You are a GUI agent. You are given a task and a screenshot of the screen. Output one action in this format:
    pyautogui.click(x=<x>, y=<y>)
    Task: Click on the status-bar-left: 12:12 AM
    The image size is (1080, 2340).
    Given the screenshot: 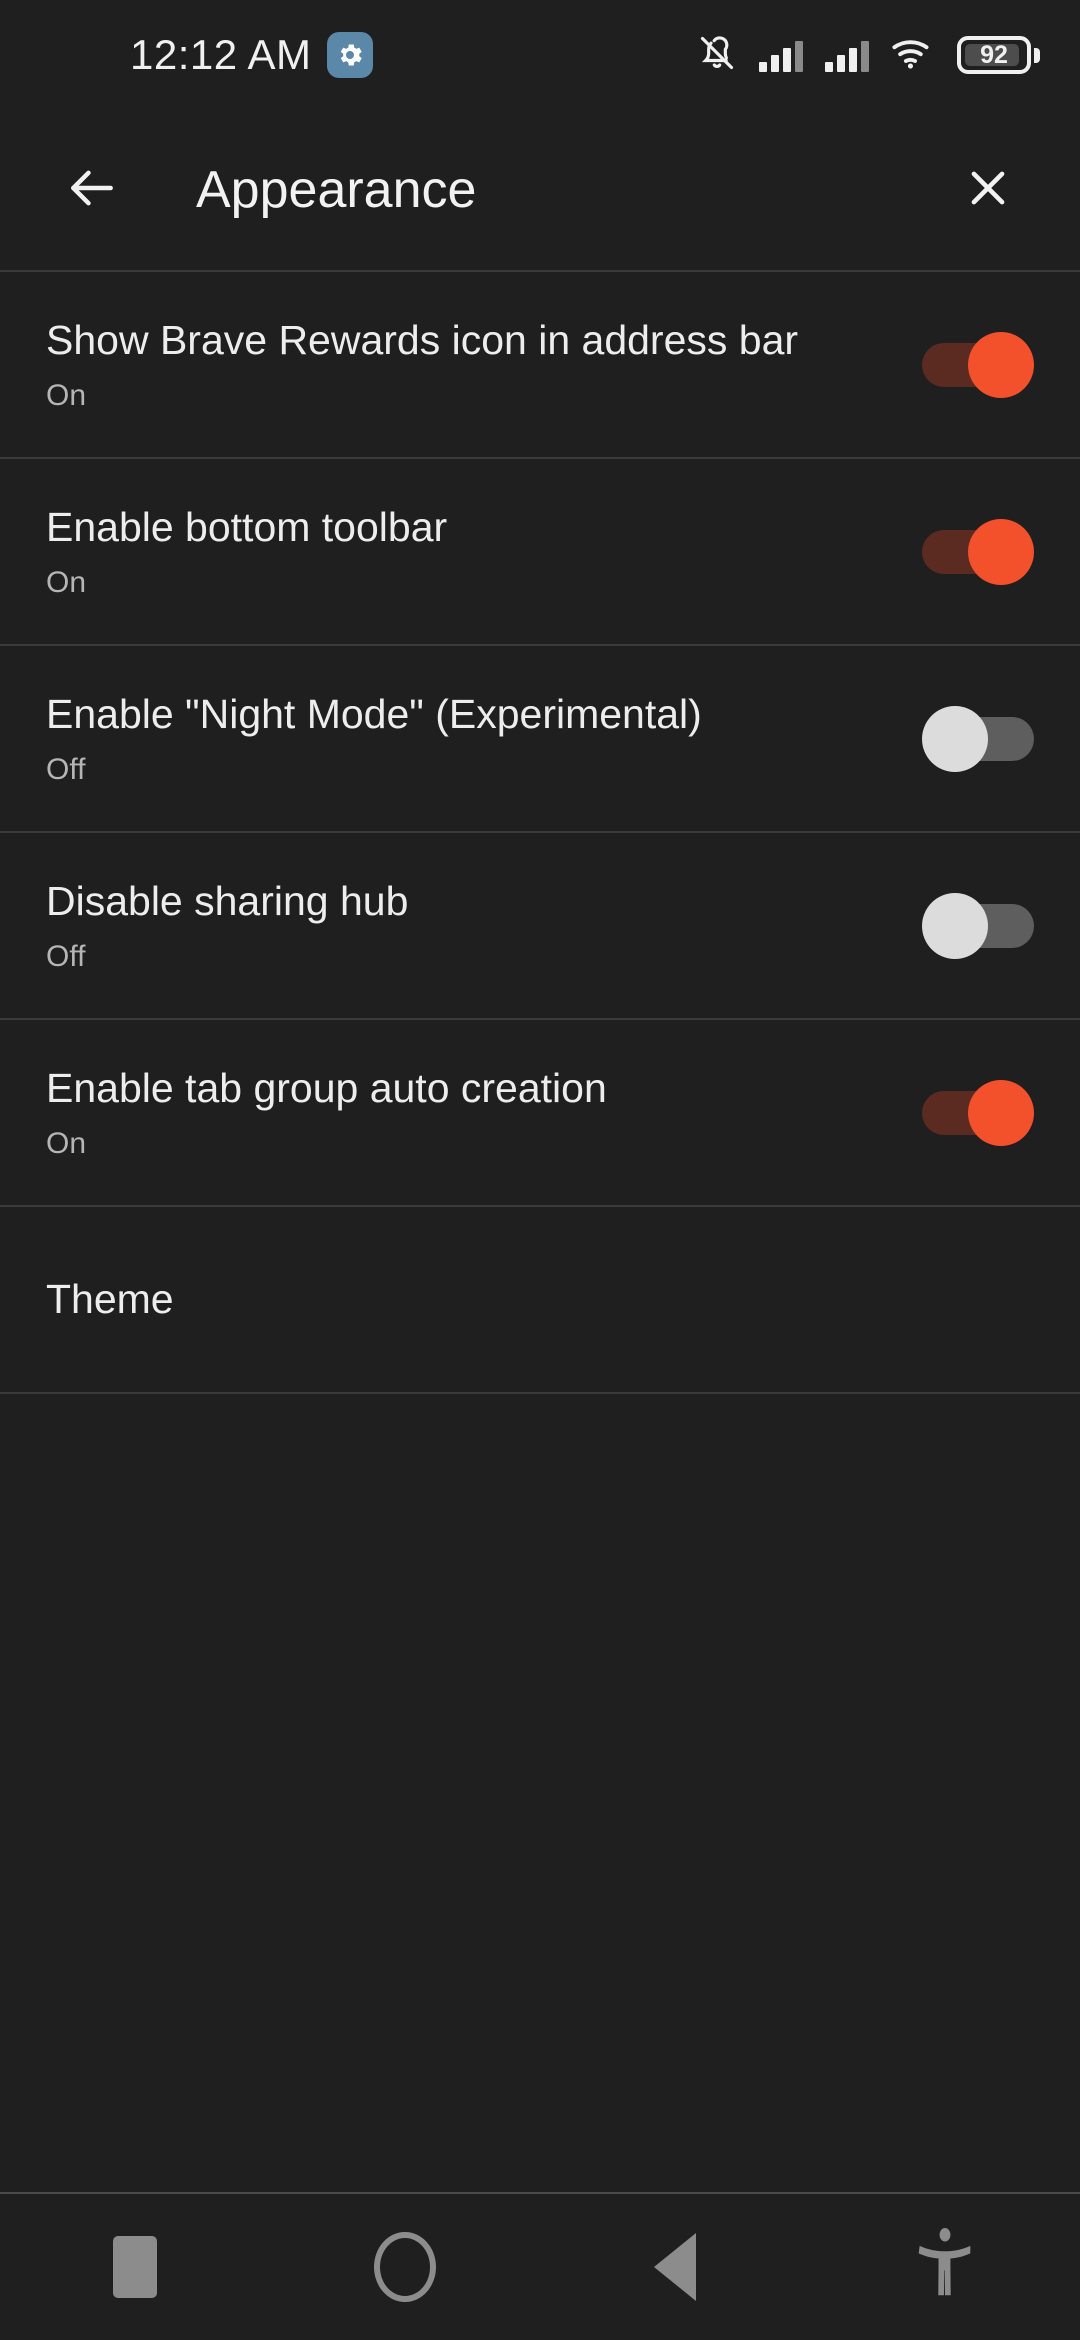 What is the action you would take?
    pyautogui.click(x=252, y=55)
    